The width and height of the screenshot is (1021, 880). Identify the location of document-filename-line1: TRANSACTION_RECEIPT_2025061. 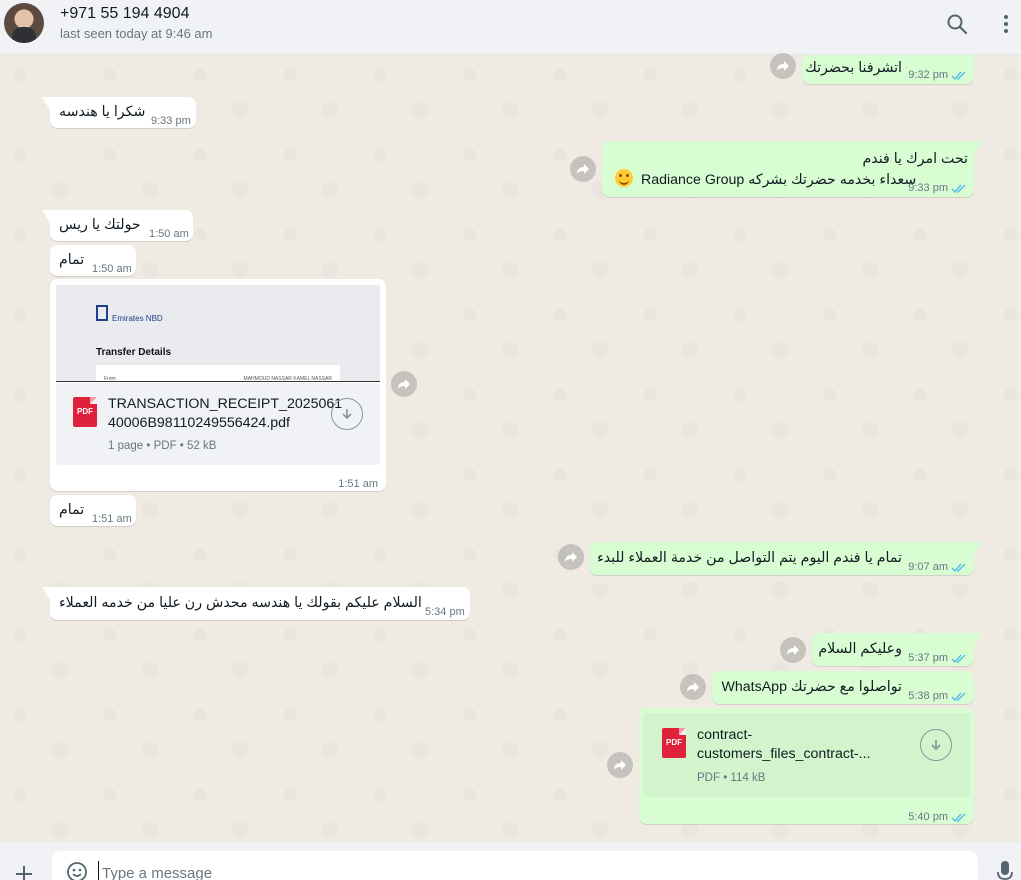
(225, 404).